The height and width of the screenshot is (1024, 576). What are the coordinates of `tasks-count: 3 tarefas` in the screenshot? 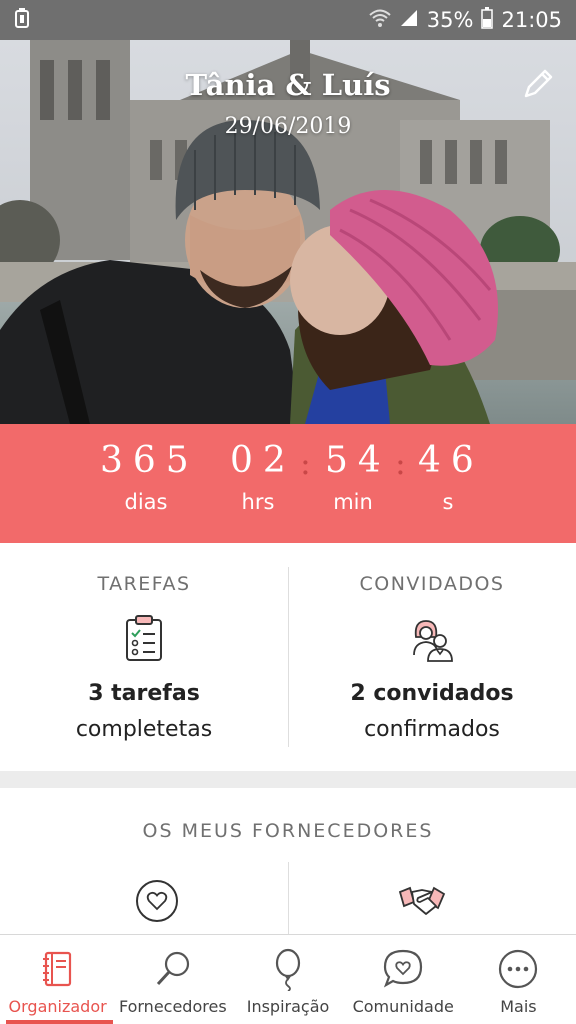 It's located at (144, 693).